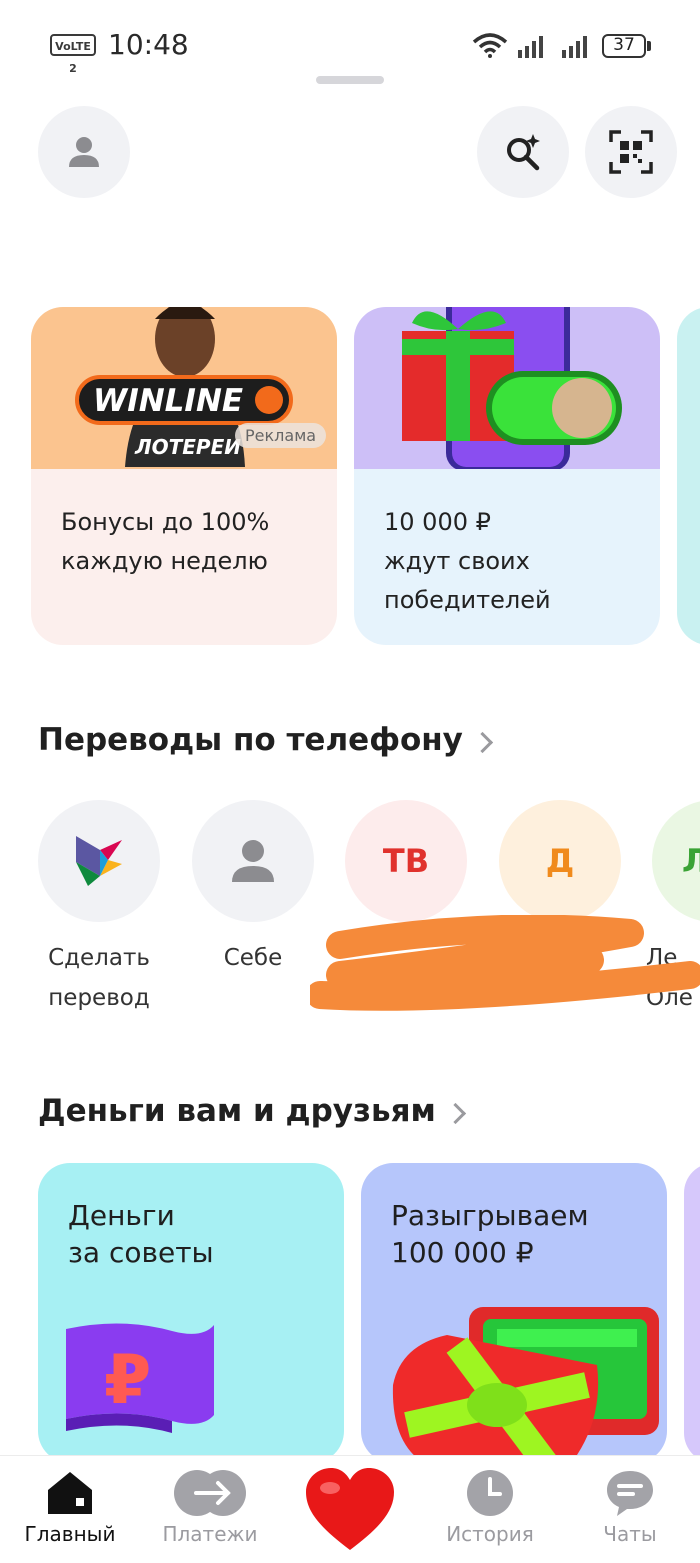 Image resolution: width=700 pixels, height=1563 pixels. I want to click on winline-logo: WINLINE, so click(184, 400).